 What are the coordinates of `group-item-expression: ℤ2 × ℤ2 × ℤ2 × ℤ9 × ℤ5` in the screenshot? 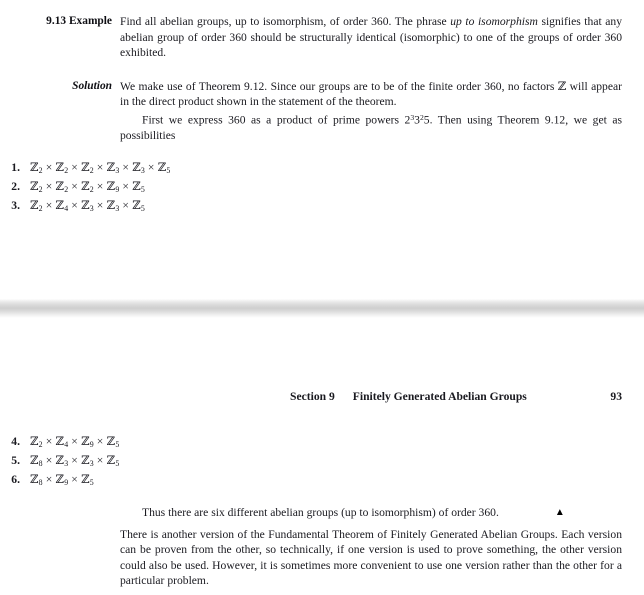 It's located at (87, 188).